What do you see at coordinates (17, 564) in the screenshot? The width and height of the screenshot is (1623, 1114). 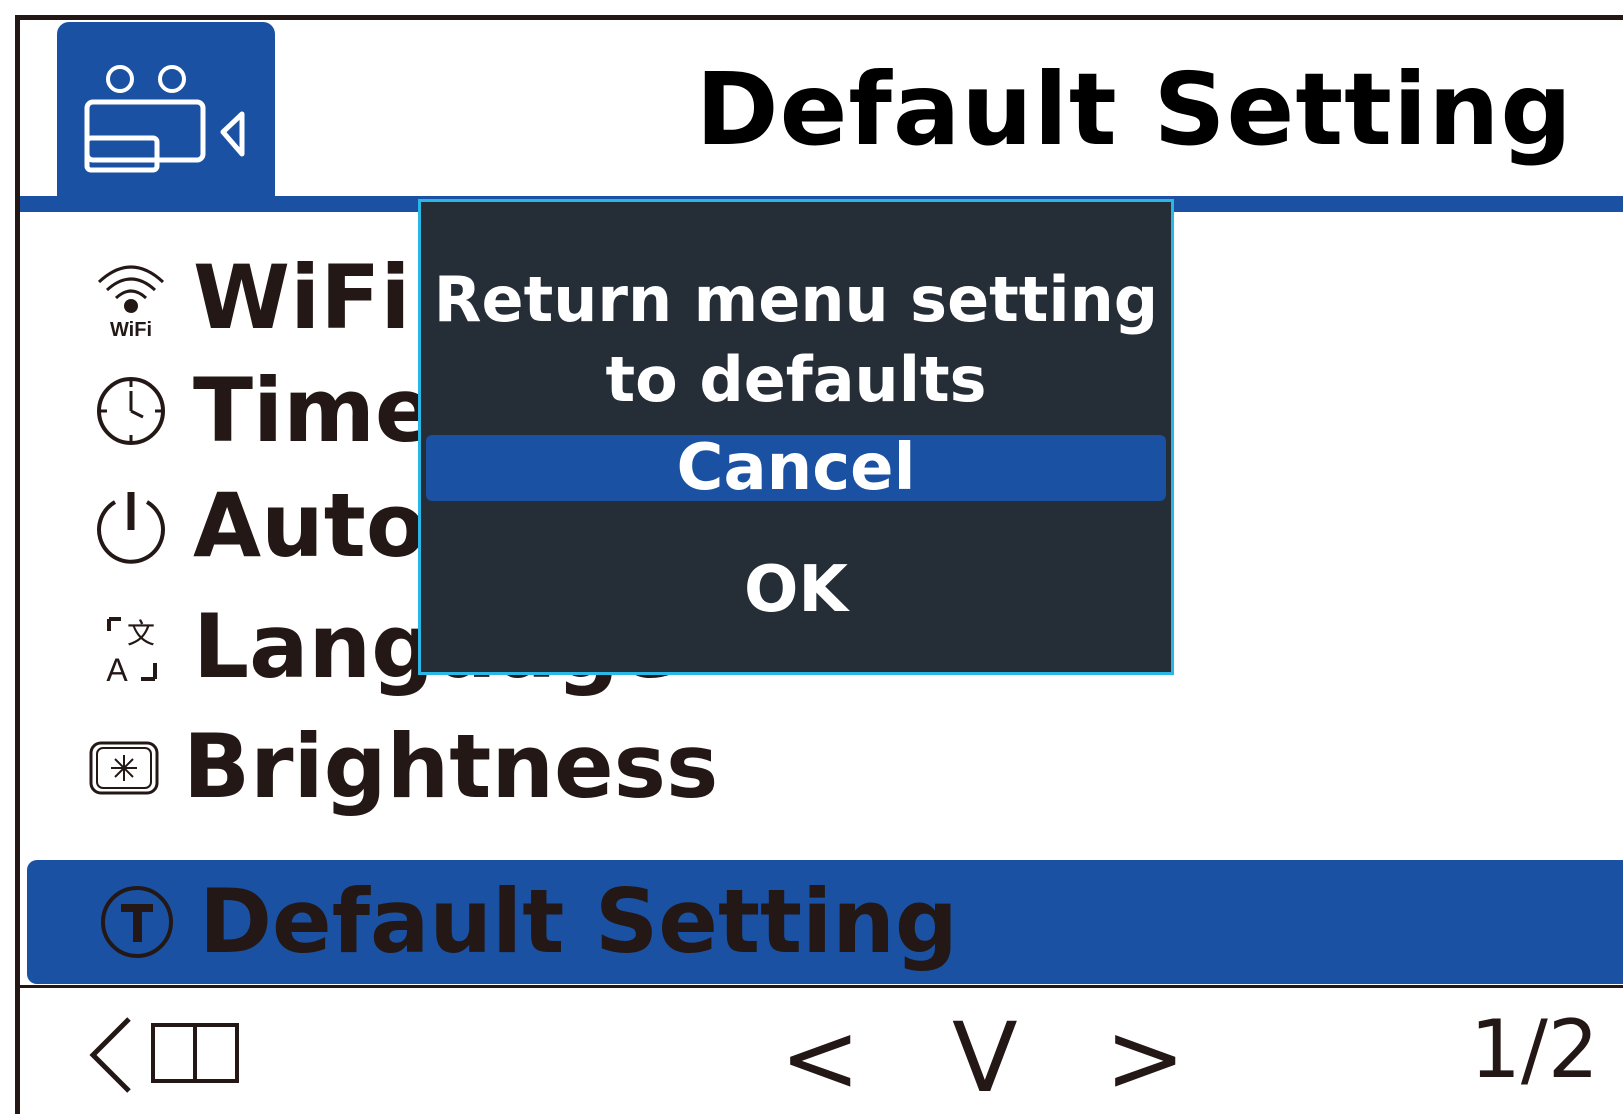 I see `frame-left-border` at bounding box center [17, 564].